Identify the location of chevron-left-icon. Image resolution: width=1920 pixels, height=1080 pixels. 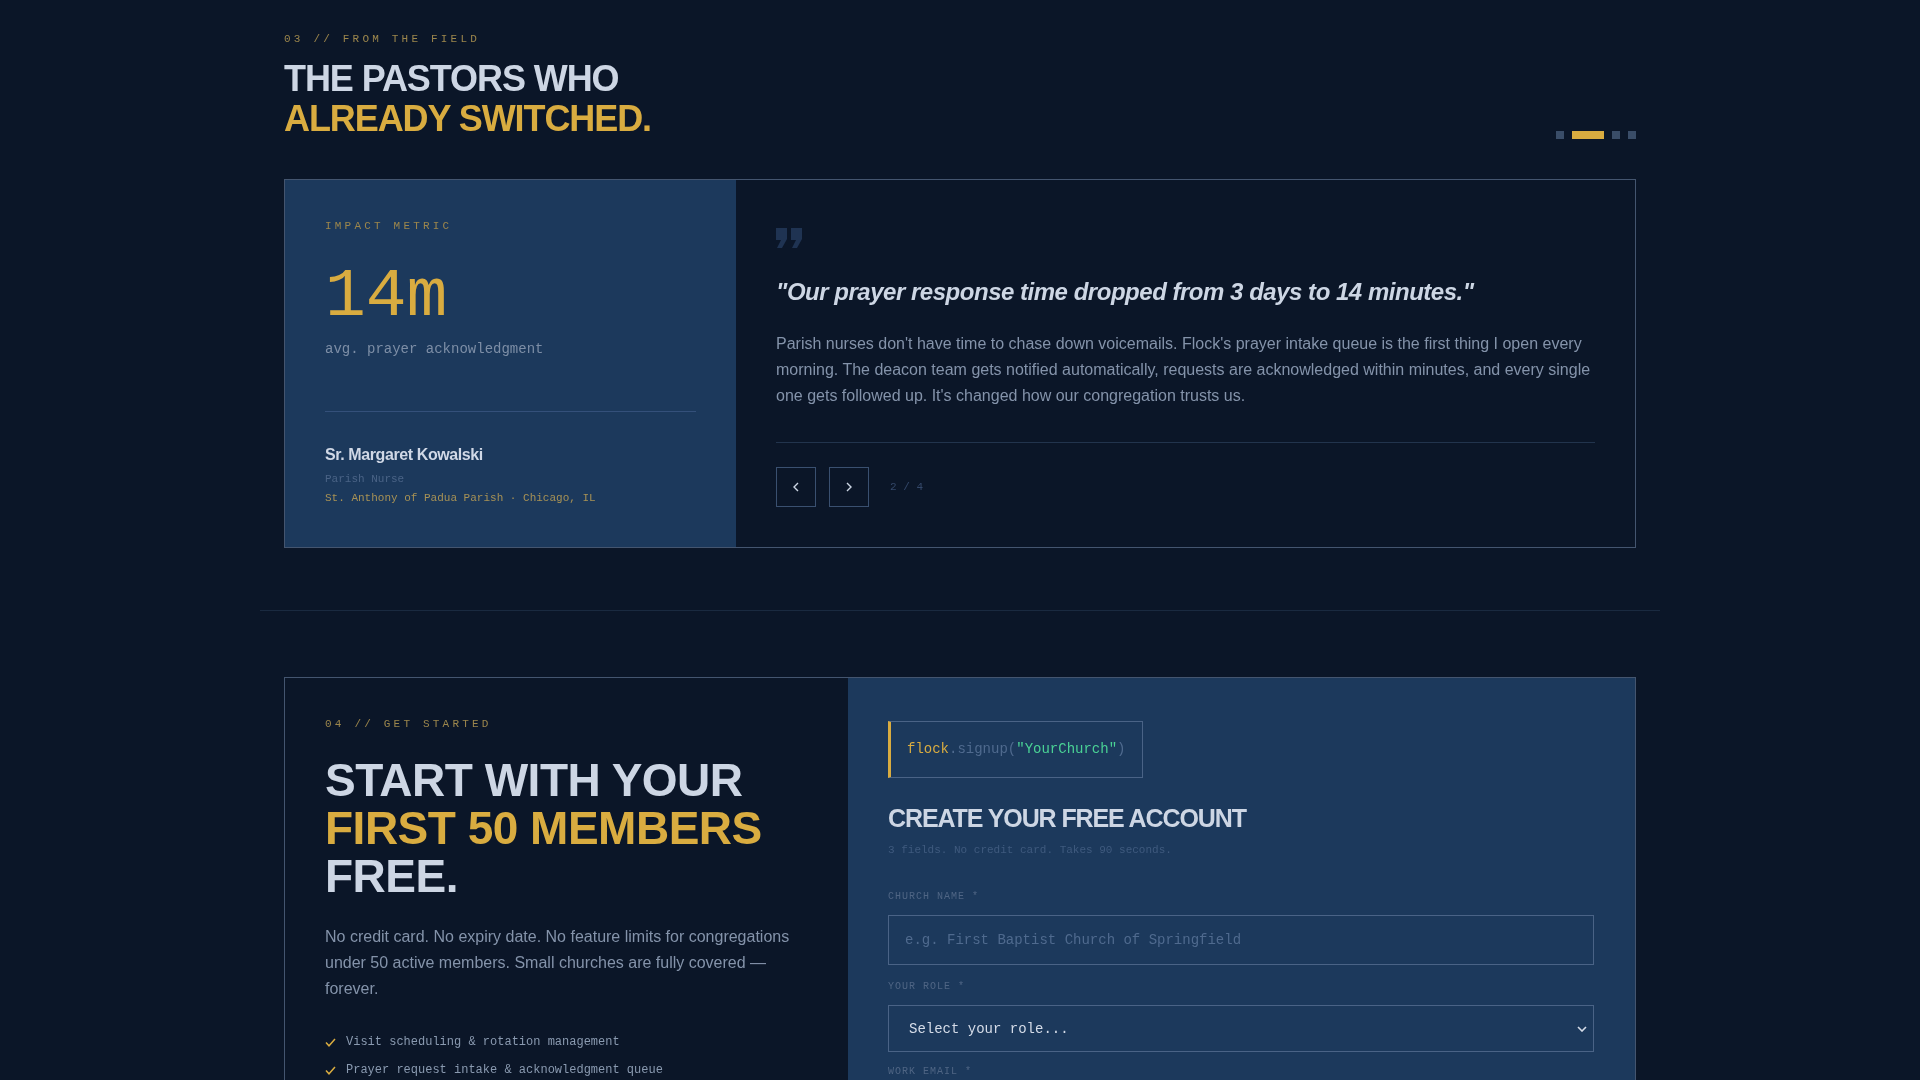
(796, 487).